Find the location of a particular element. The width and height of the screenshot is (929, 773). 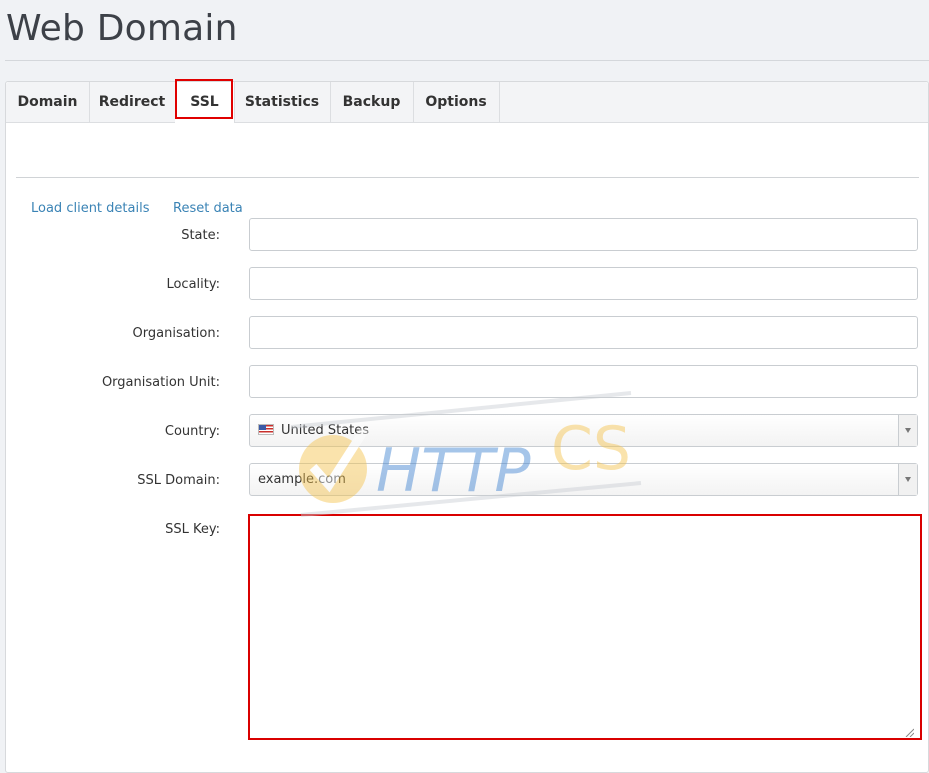

country-select: United States is located at coordinates (583, 430).